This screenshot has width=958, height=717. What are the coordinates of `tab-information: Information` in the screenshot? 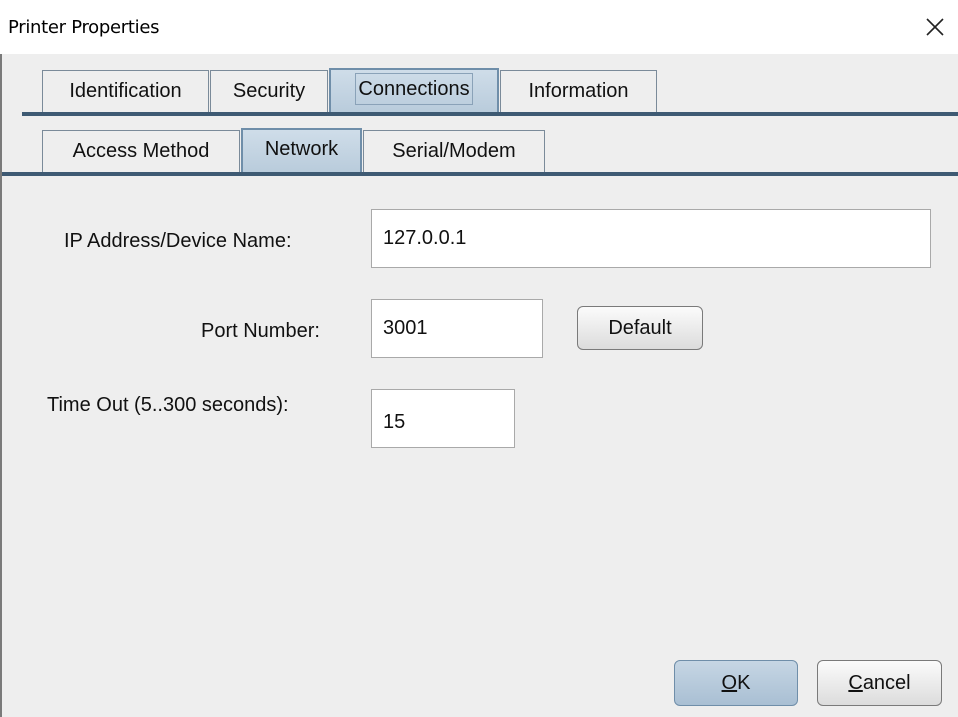 It's located at (578, 91).